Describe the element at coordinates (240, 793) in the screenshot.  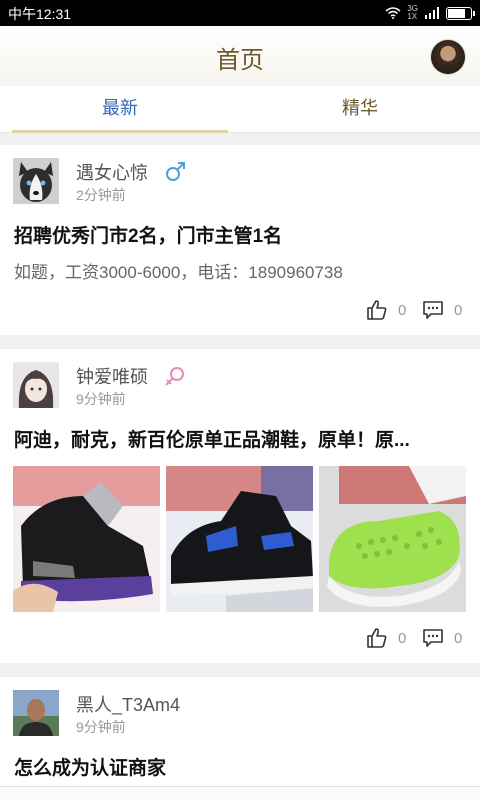
I see `bottom-navigation-bar` at that location.